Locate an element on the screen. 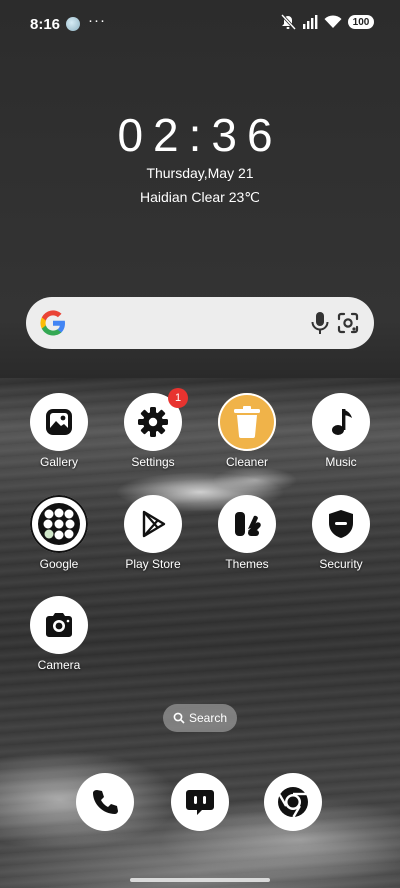 This screenshot has height=888, width=400. google-search-bar is located at coordinates (200, 323).